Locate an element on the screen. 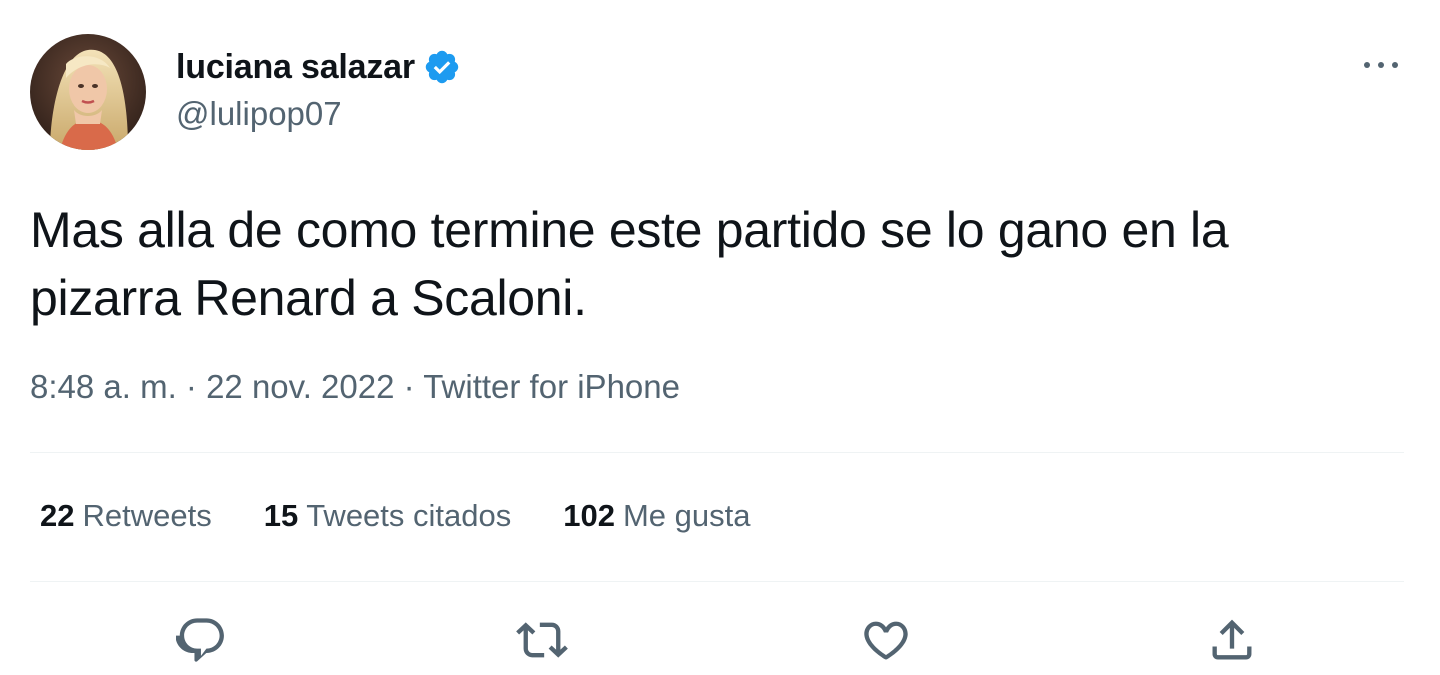  user-handle: @lulipop07 is located at coordinates (259, 114).